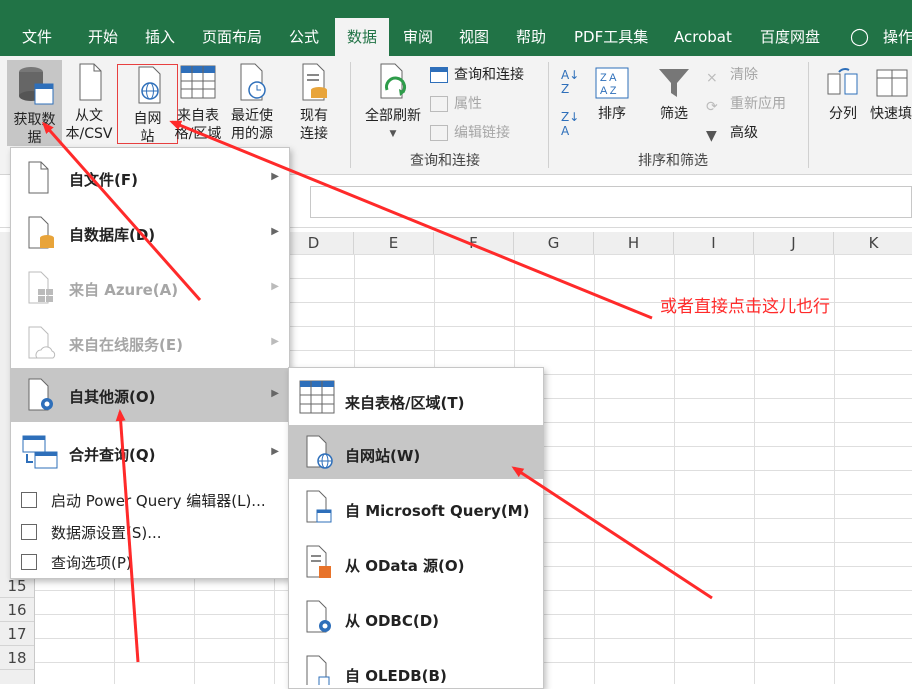 The width and height of the screenshot is (912, 689). I want to click on arrow-to-get-data, so click(122, 211).